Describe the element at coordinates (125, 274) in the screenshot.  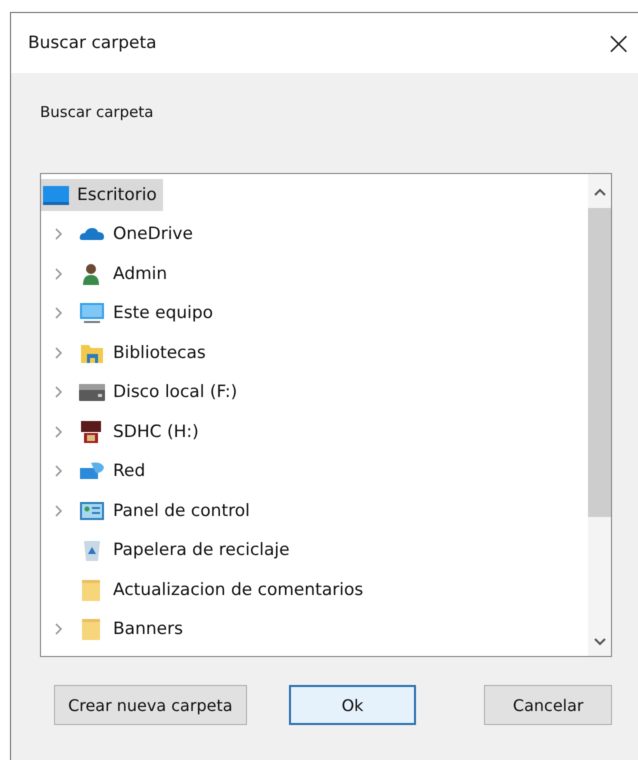
I see `tree-item: Admin` at that location.